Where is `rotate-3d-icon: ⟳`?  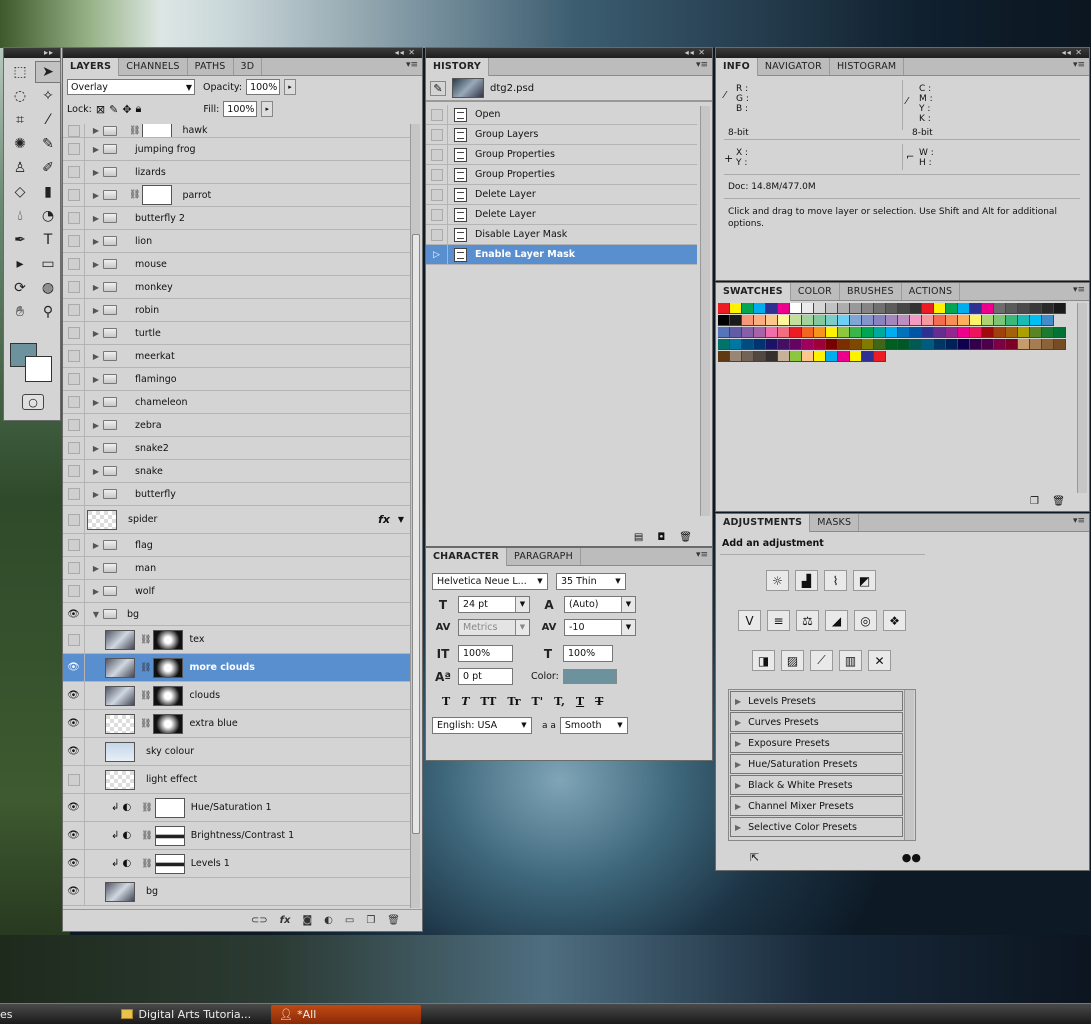 rotate-3d-icon: ⟳ is located at coordinates (20, 288).